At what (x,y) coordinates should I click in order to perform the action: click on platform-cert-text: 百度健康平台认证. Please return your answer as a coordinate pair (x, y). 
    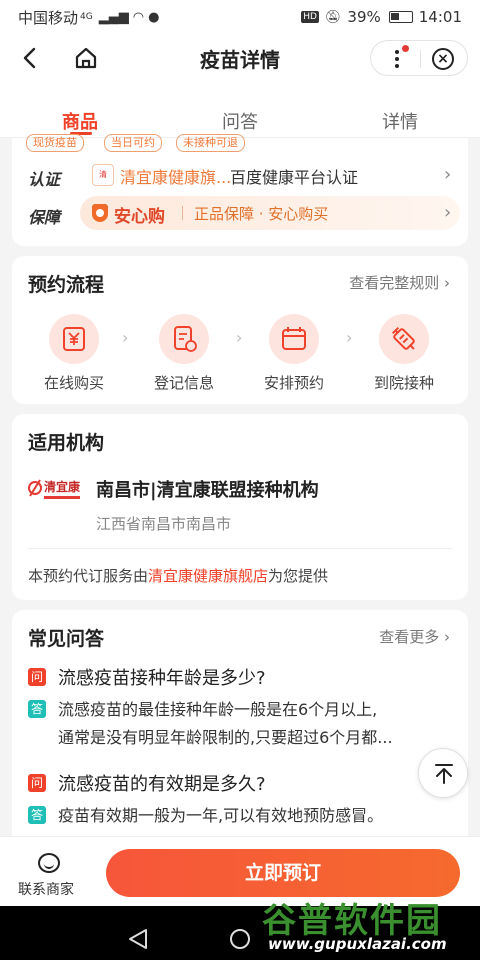
    Looking at the image, I should click on (294, 177).